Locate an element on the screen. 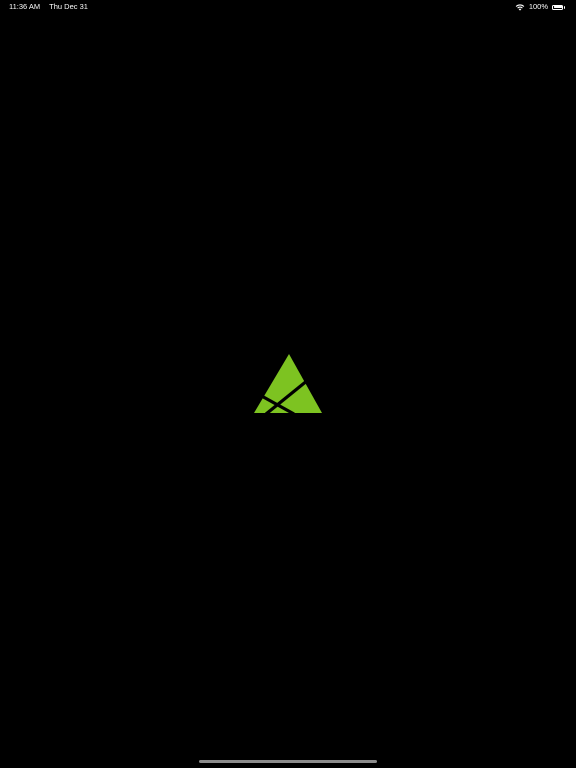 This screenshot has width=576, height=768. battery-percent: 100% is located at coordinates (538, 6).